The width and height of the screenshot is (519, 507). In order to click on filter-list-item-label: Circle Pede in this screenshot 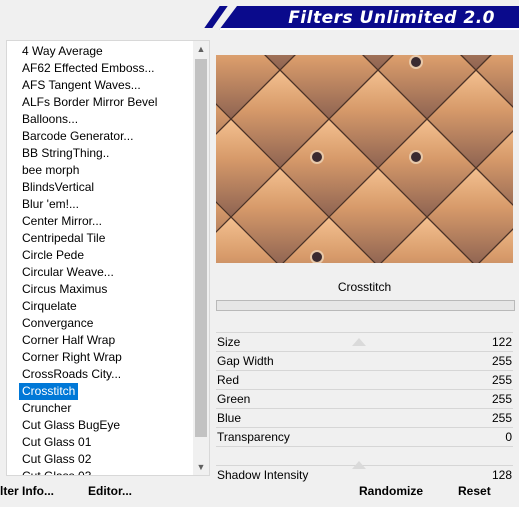, I will do `click(53, 255)`.